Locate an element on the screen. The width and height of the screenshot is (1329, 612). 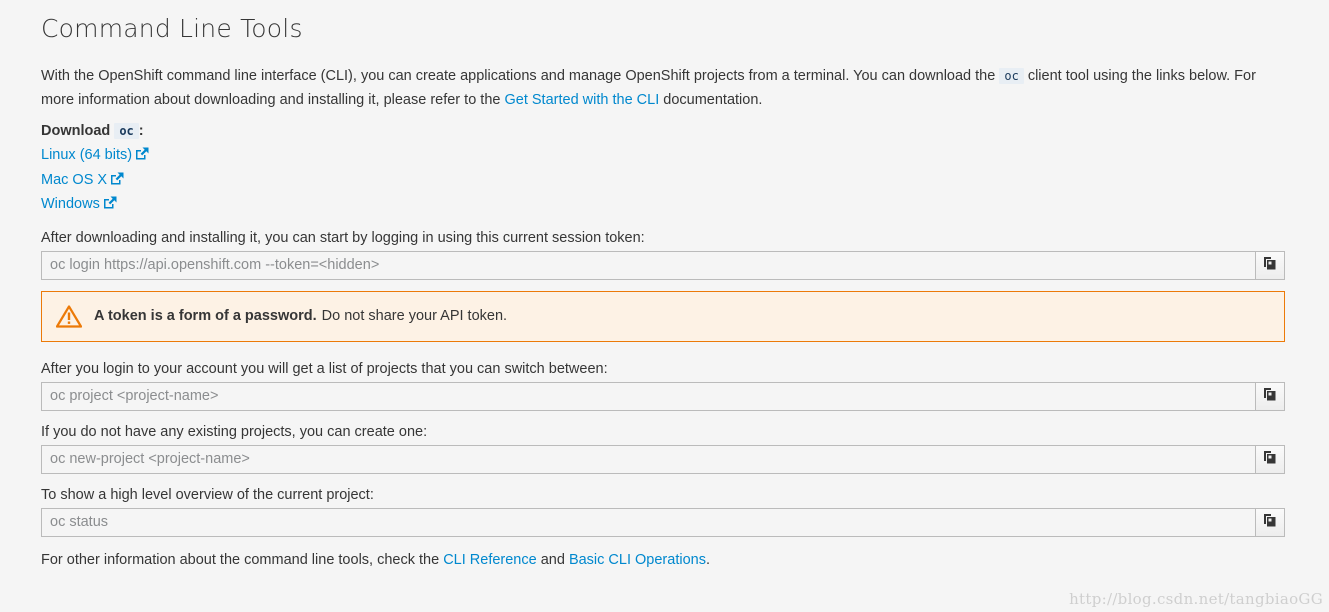
download-links: Linux (64 bits) Mac OS X Windows is located at coordinates (663, 181).